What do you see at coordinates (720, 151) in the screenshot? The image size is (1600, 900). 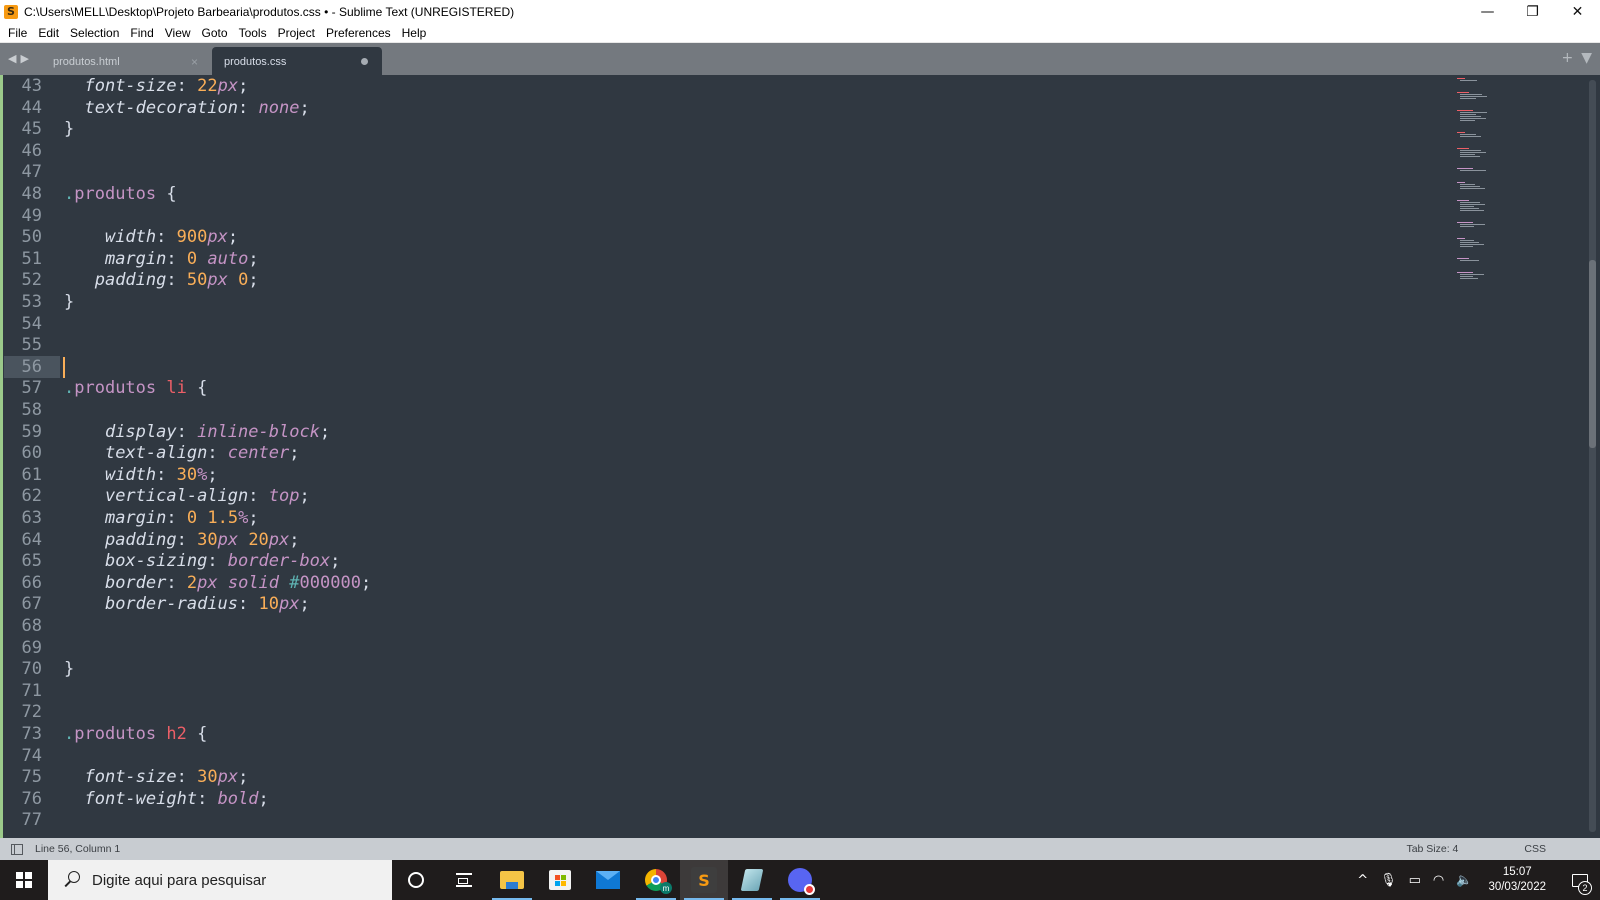 I see `code-line: 46` at bounding box center [720, 151].